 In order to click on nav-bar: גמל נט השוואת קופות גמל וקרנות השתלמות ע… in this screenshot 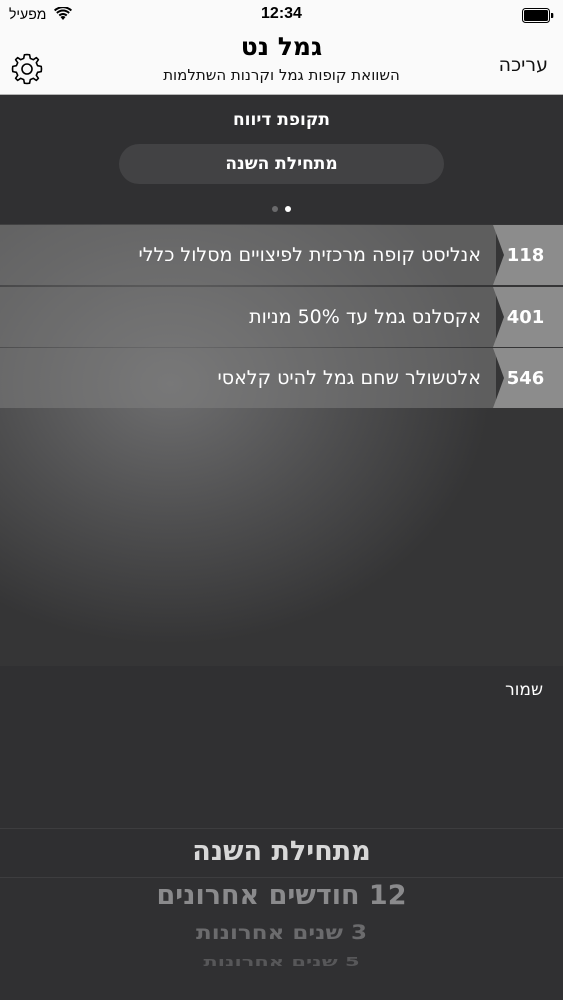, I will do `click(281, 63)`.